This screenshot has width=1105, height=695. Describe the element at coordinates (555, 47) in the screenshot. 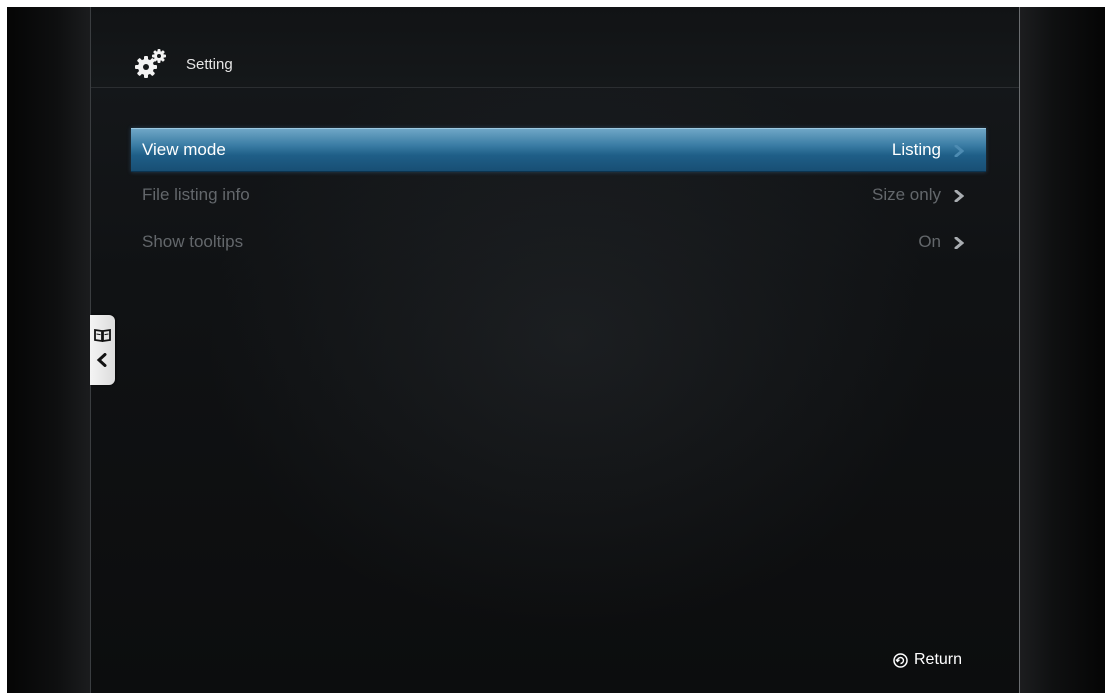

I see `header-bar: Setting` at that location.